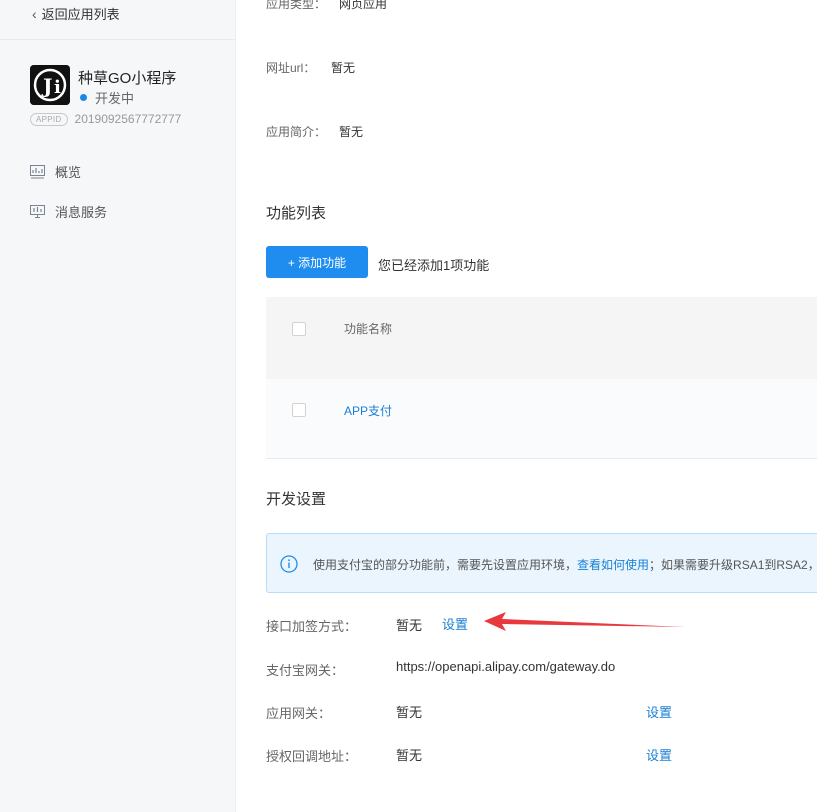 The height and width of the screenshot is (812, 817). What do you see at coordinates (83, 97) in the screenshot?
I see `status-dot-icon` at bounding box center [83, 97].